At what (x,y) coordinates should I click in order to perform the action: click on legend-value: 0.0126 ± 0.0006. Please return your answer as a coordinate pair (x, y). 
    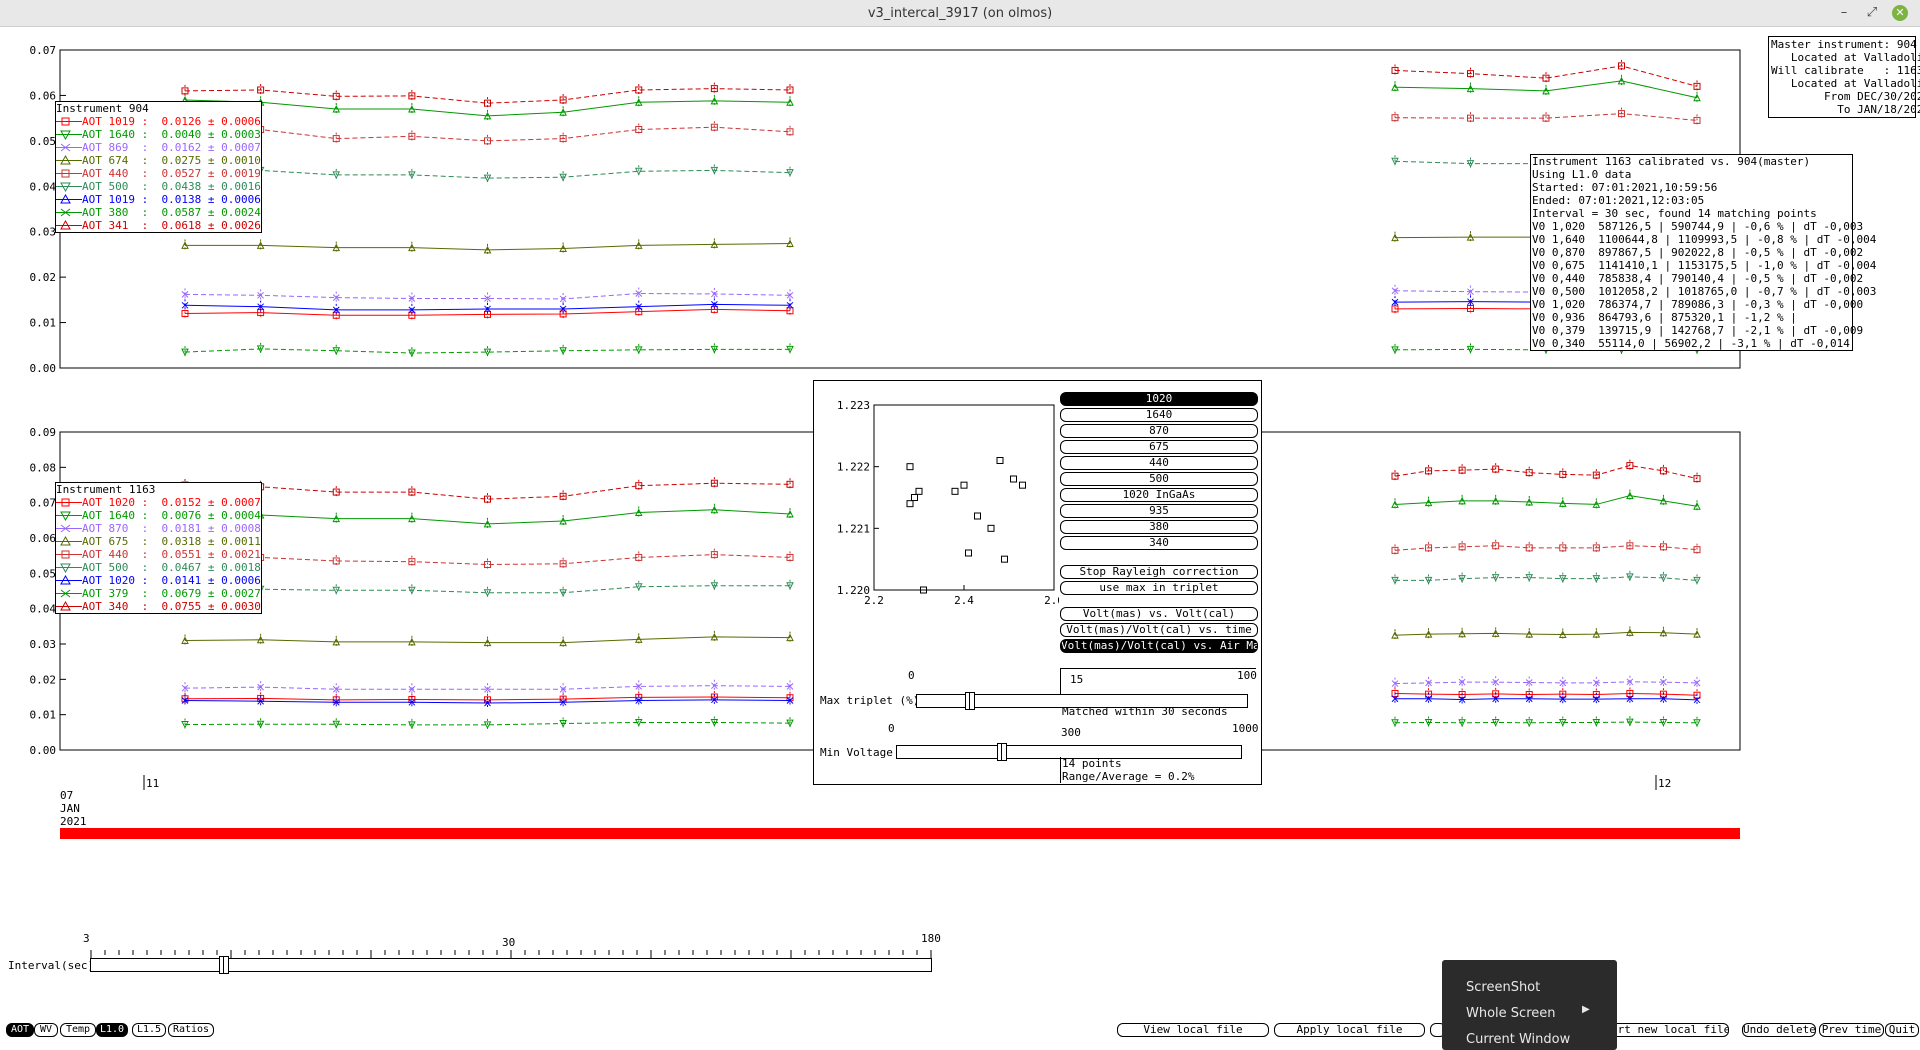
    Looking at the image, I should click on (207, 121).